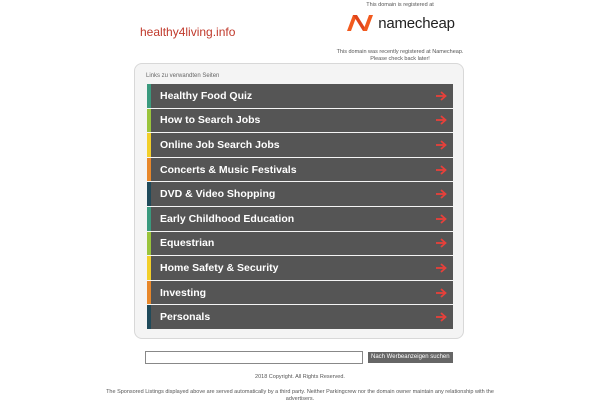 This screenshot has height=403, width=600. Describe the element at coordinates (254, 357) in the screenshot. I see `search-input` at that location.